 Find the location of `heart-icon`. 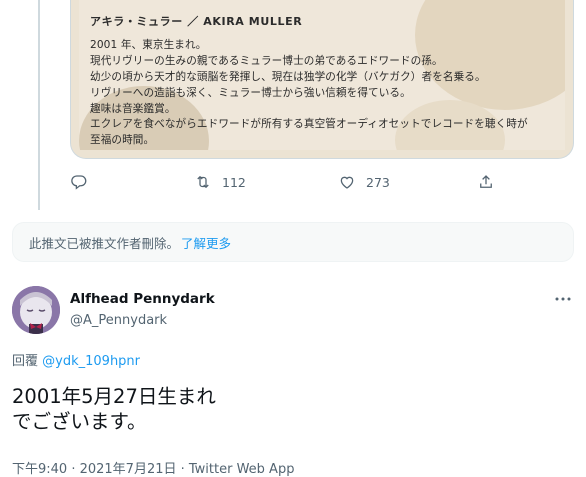

heart-icon is located at coordinates (347, 182).